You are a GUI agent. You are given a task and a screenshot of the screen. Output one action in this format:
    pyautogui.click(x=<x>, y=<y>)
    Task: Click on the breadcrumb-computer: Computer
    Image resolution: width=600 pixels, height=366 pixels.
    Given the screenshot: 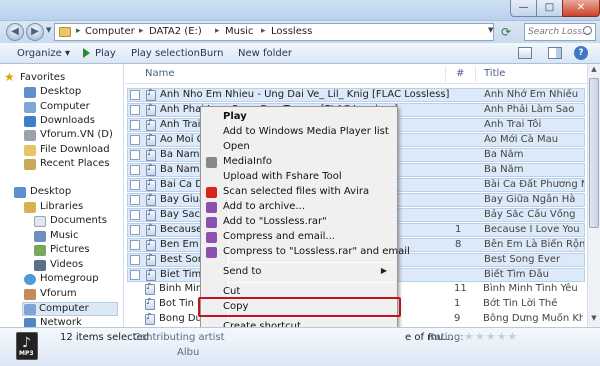 What is the action you would take?
    pyautogui.click(x=110, y=31)
    